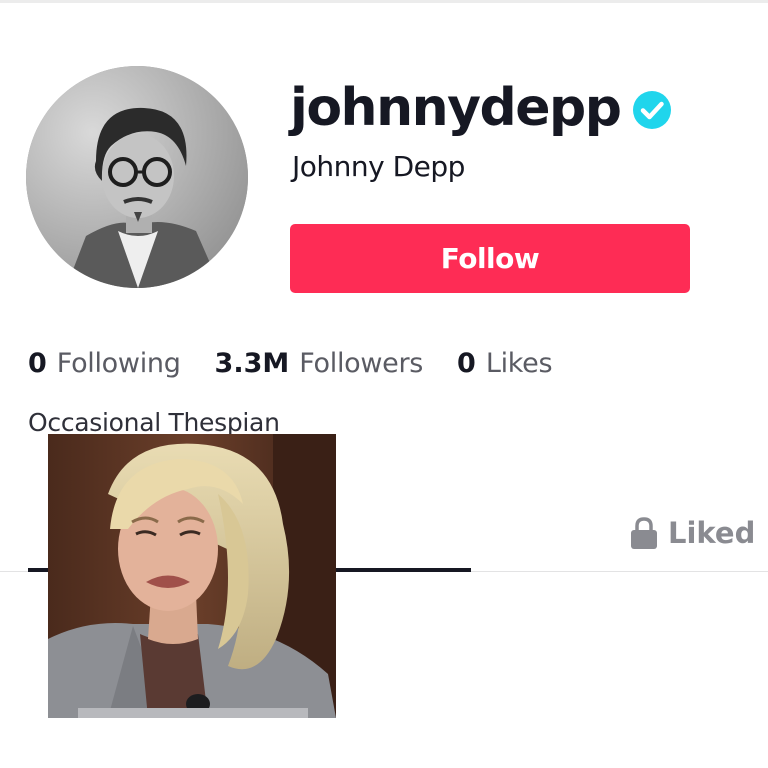 This screenshot has height=768, width=768. Describe the element at coordinates (118, 363) in the screenshot. I see `stat-label: Following` at that location.